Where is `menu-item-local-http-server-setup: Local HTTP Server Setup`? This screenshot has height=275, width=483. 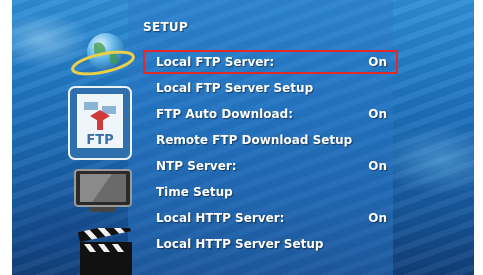
menu-item-local-http-server-setup: Local HTTP Server Setup is located at coordinates (259, 245).